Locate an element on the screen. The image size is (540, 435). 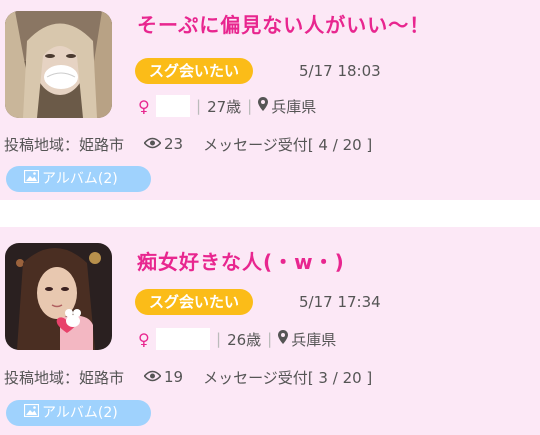
post-title: 痴女好きな人(・w・) is located at coordinates (241, 260).